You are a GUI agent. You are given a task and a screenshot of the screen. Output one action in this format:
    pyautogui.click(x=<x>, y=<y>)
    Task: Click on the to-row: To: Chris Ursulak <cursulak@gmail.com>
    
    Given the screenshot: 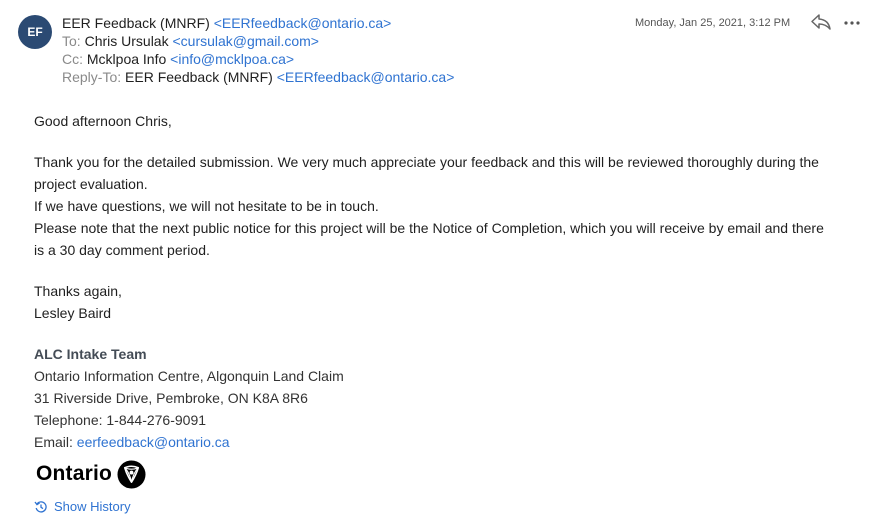 What is the action you would take?
    pyautogui.click(x=258, y=41)
    